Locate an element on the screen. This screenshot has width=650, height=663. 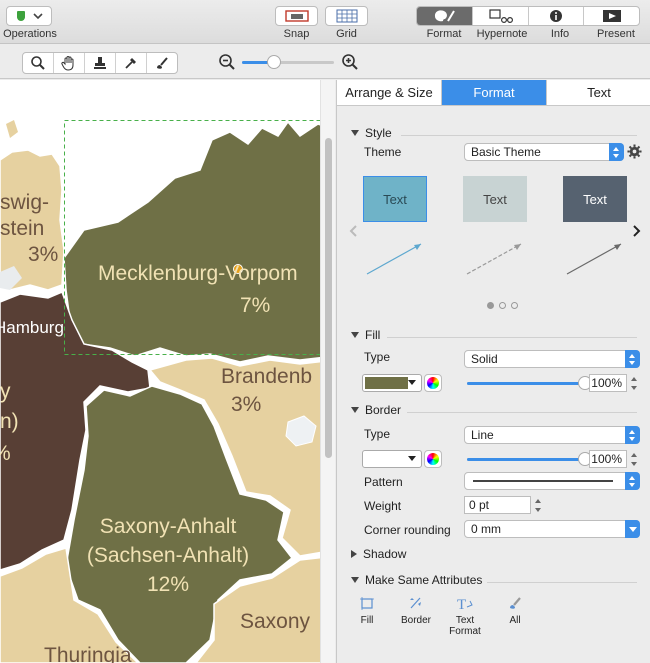
map-label-name: Thuringia is located at coordinates (88, 653).